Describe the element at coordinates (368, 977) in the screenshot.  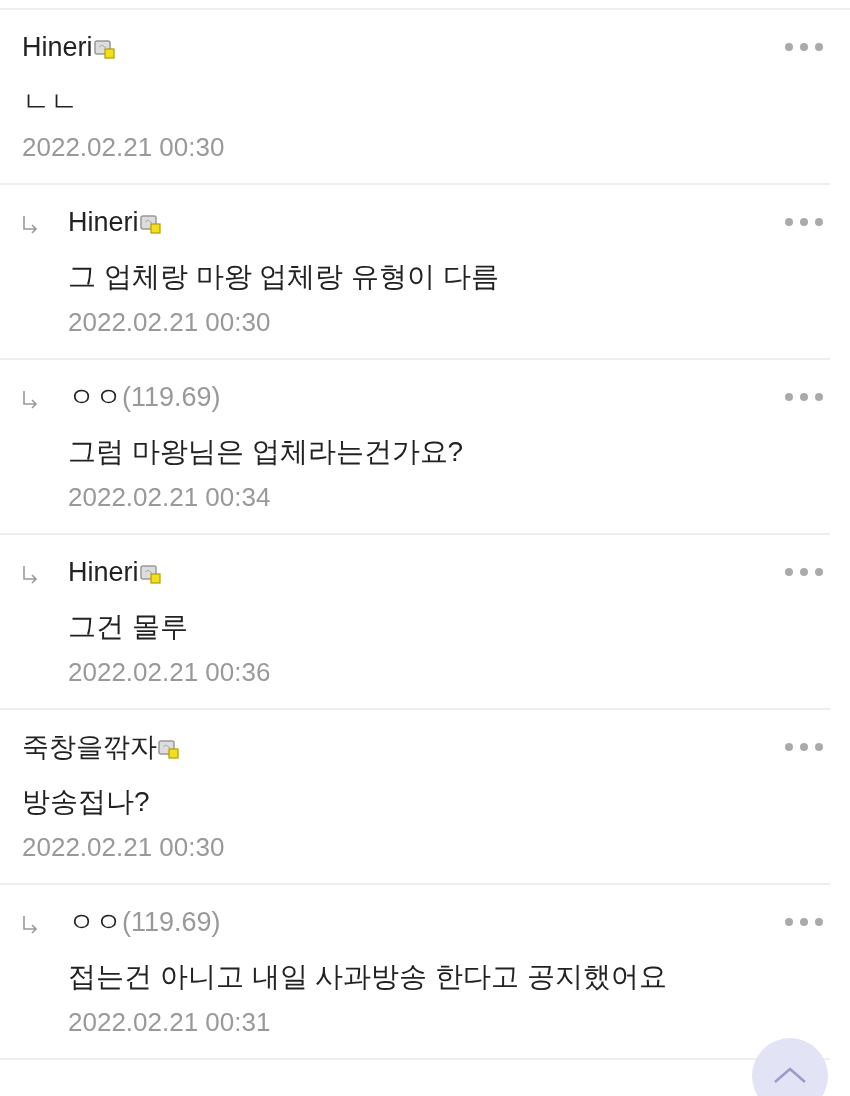
I see `comment-text: 접는건 아니고 내일 사과방송 한다고 공지했어요` at that location.